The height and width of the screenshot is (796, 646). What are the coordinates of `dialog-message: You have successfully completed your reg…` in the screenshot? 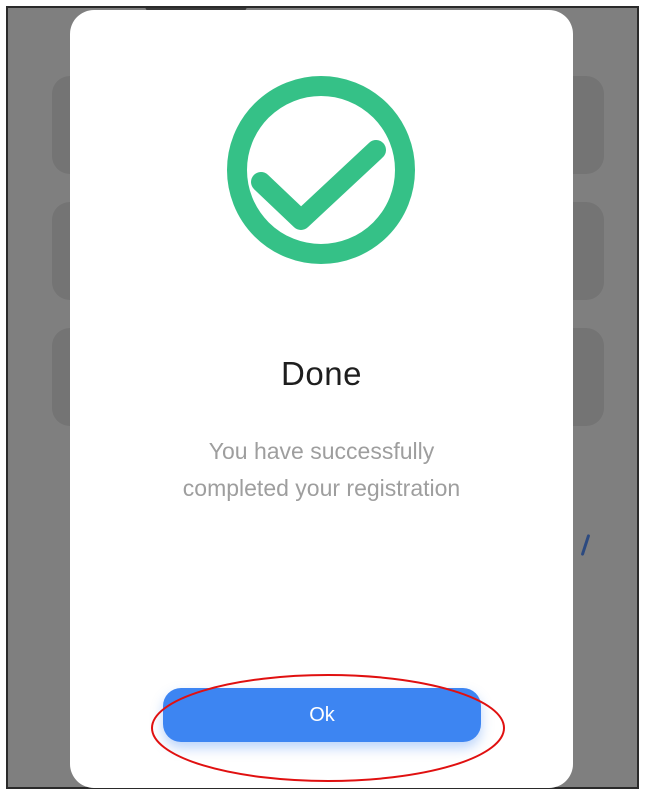 It's located at (321, 469).